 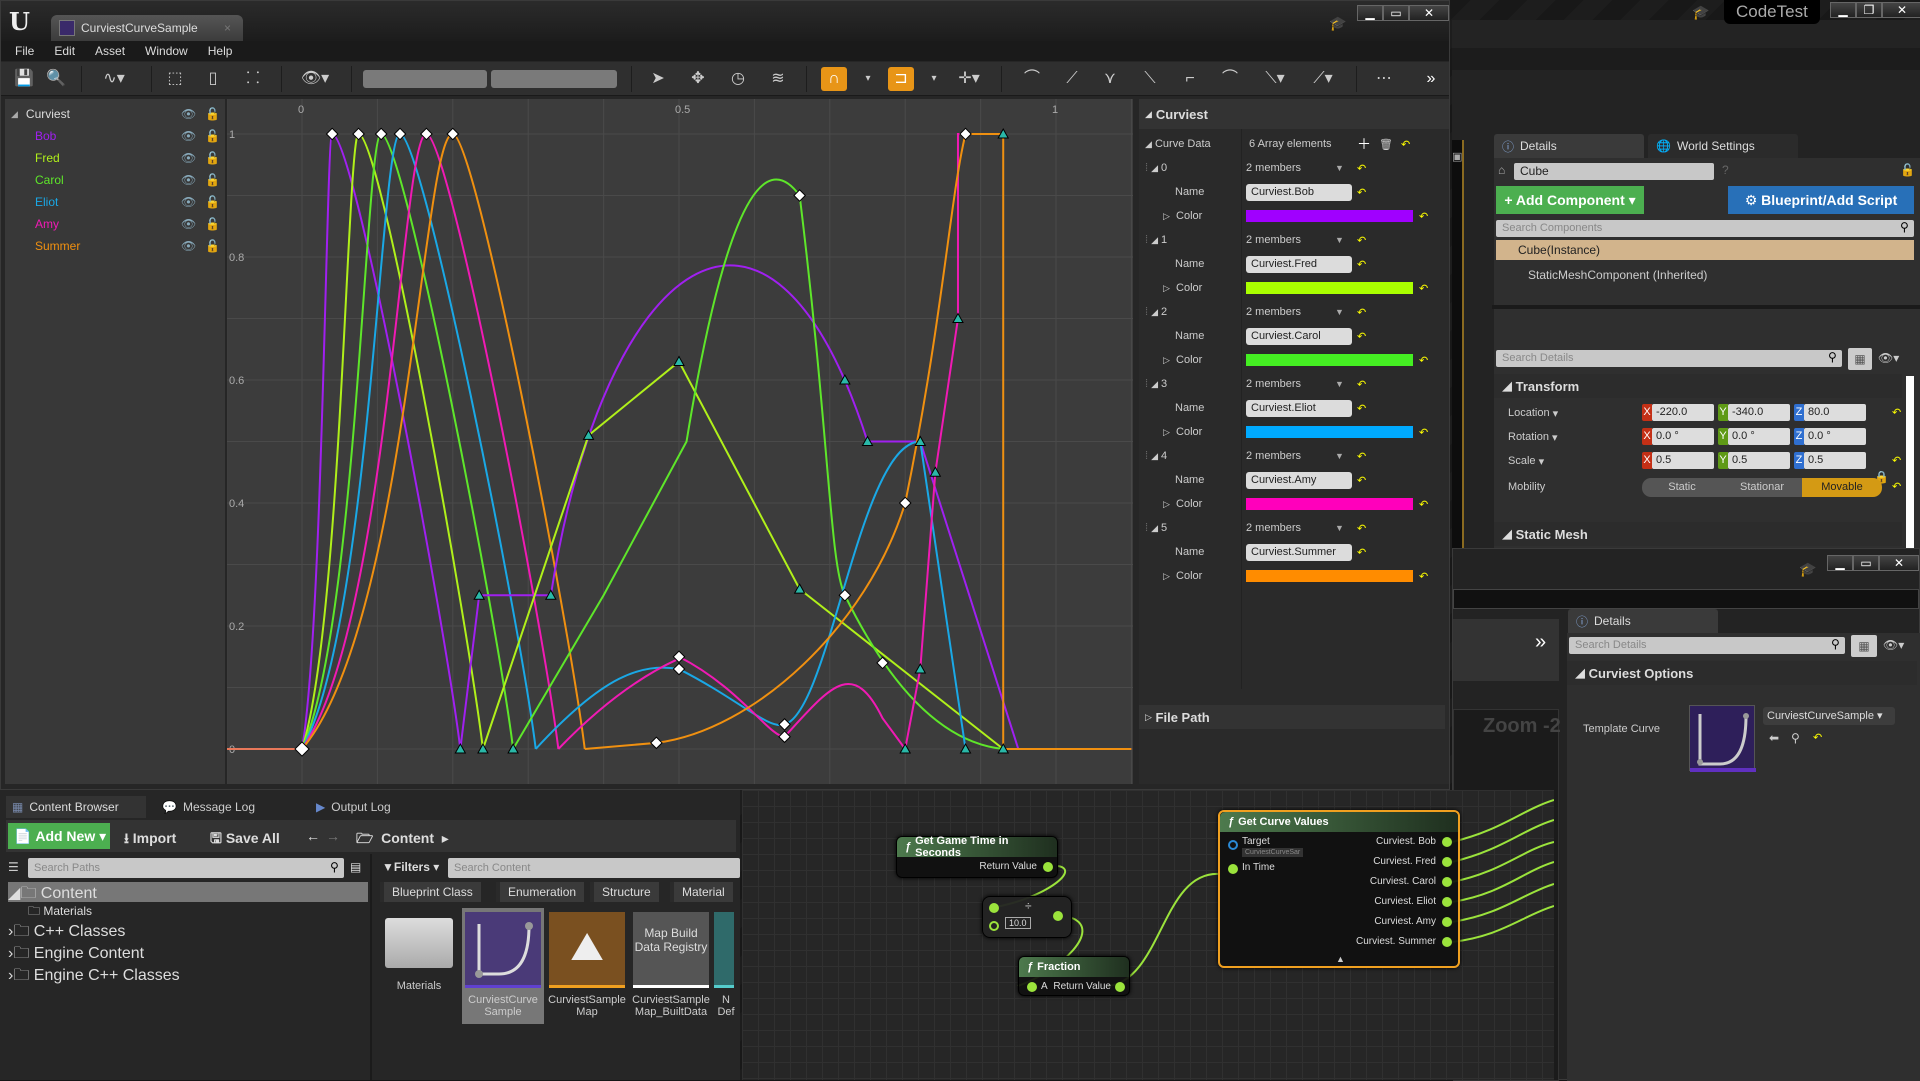 I want to click on filter-chip: Structure, so click(x=624, y=892).